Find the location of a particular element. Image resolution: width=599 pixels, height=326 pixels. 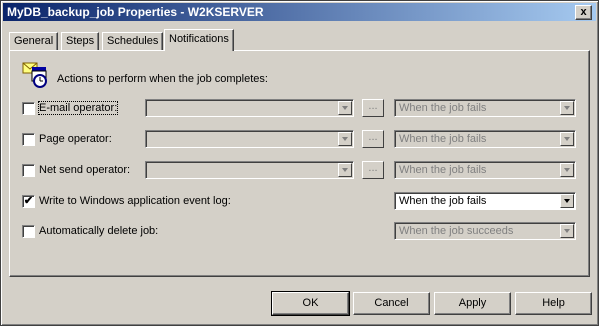

page-operator-checkbox is located at coordinates (28, 139).